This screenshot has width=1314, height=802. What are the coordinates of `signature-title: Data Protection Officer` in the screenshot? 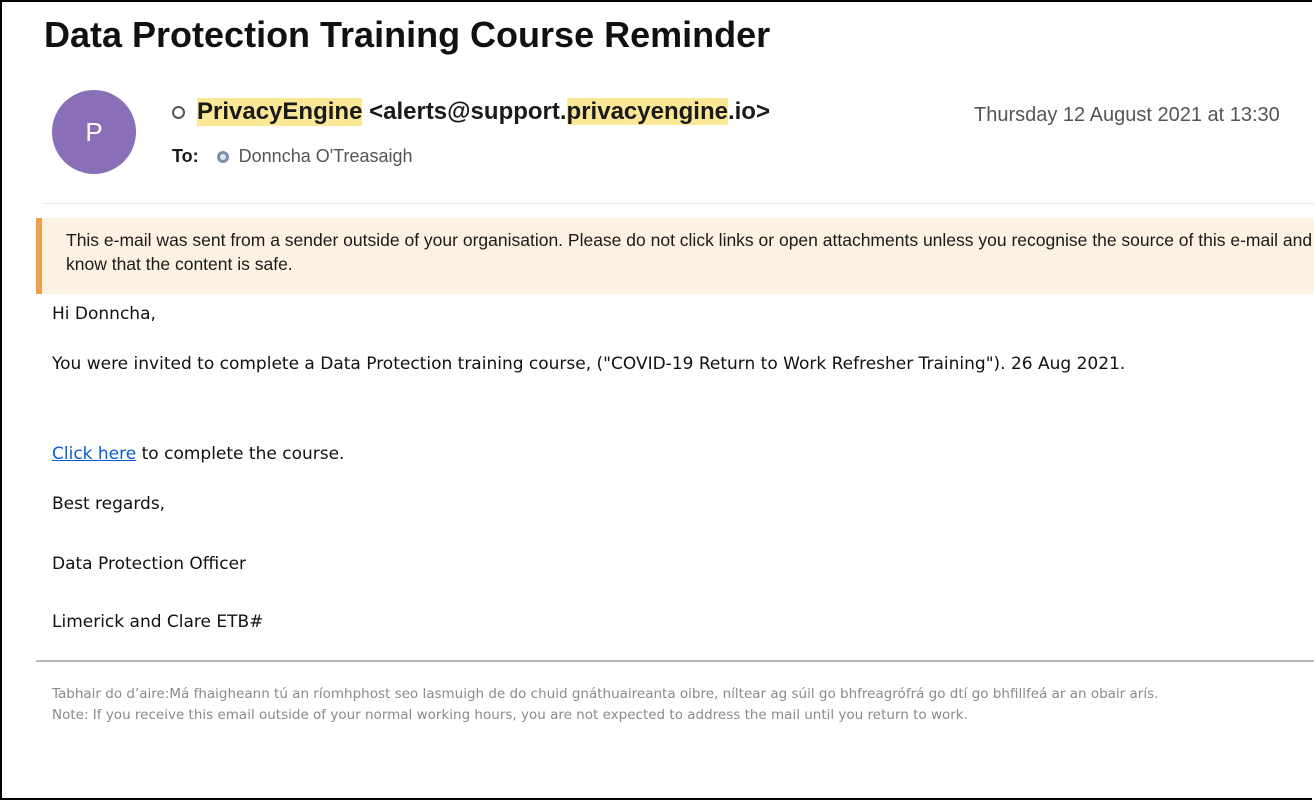 It's located at (149, 564).